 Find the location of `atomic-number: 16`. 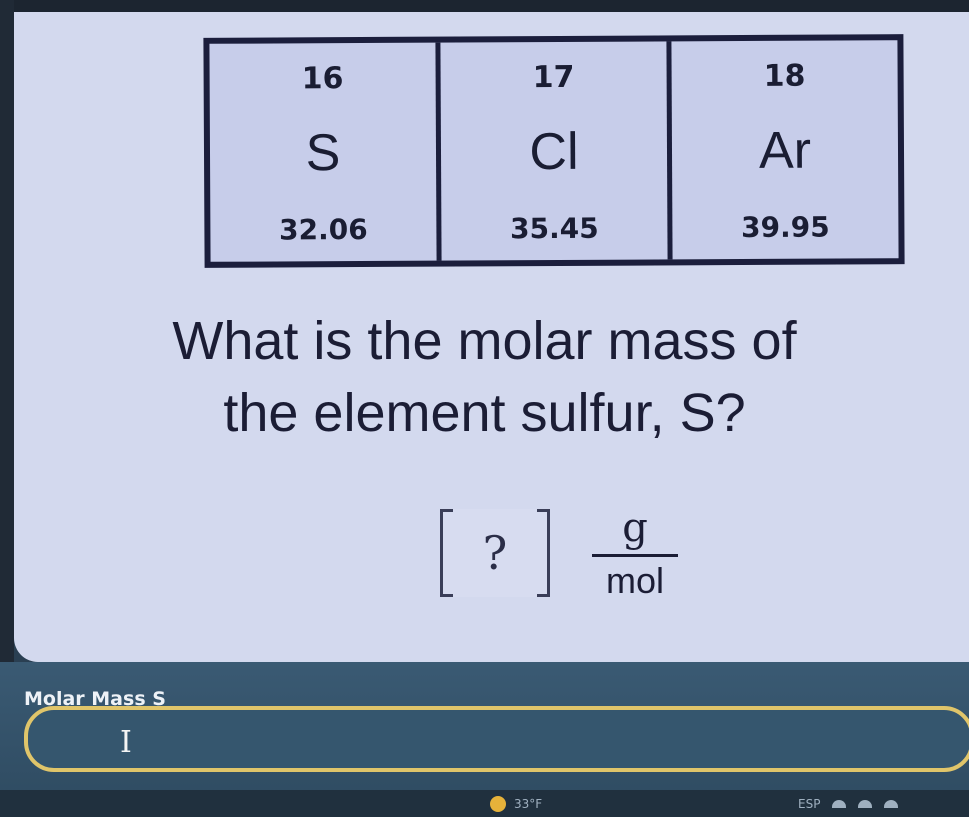

atomic-number: 16 is located at coordinates (322, 79).